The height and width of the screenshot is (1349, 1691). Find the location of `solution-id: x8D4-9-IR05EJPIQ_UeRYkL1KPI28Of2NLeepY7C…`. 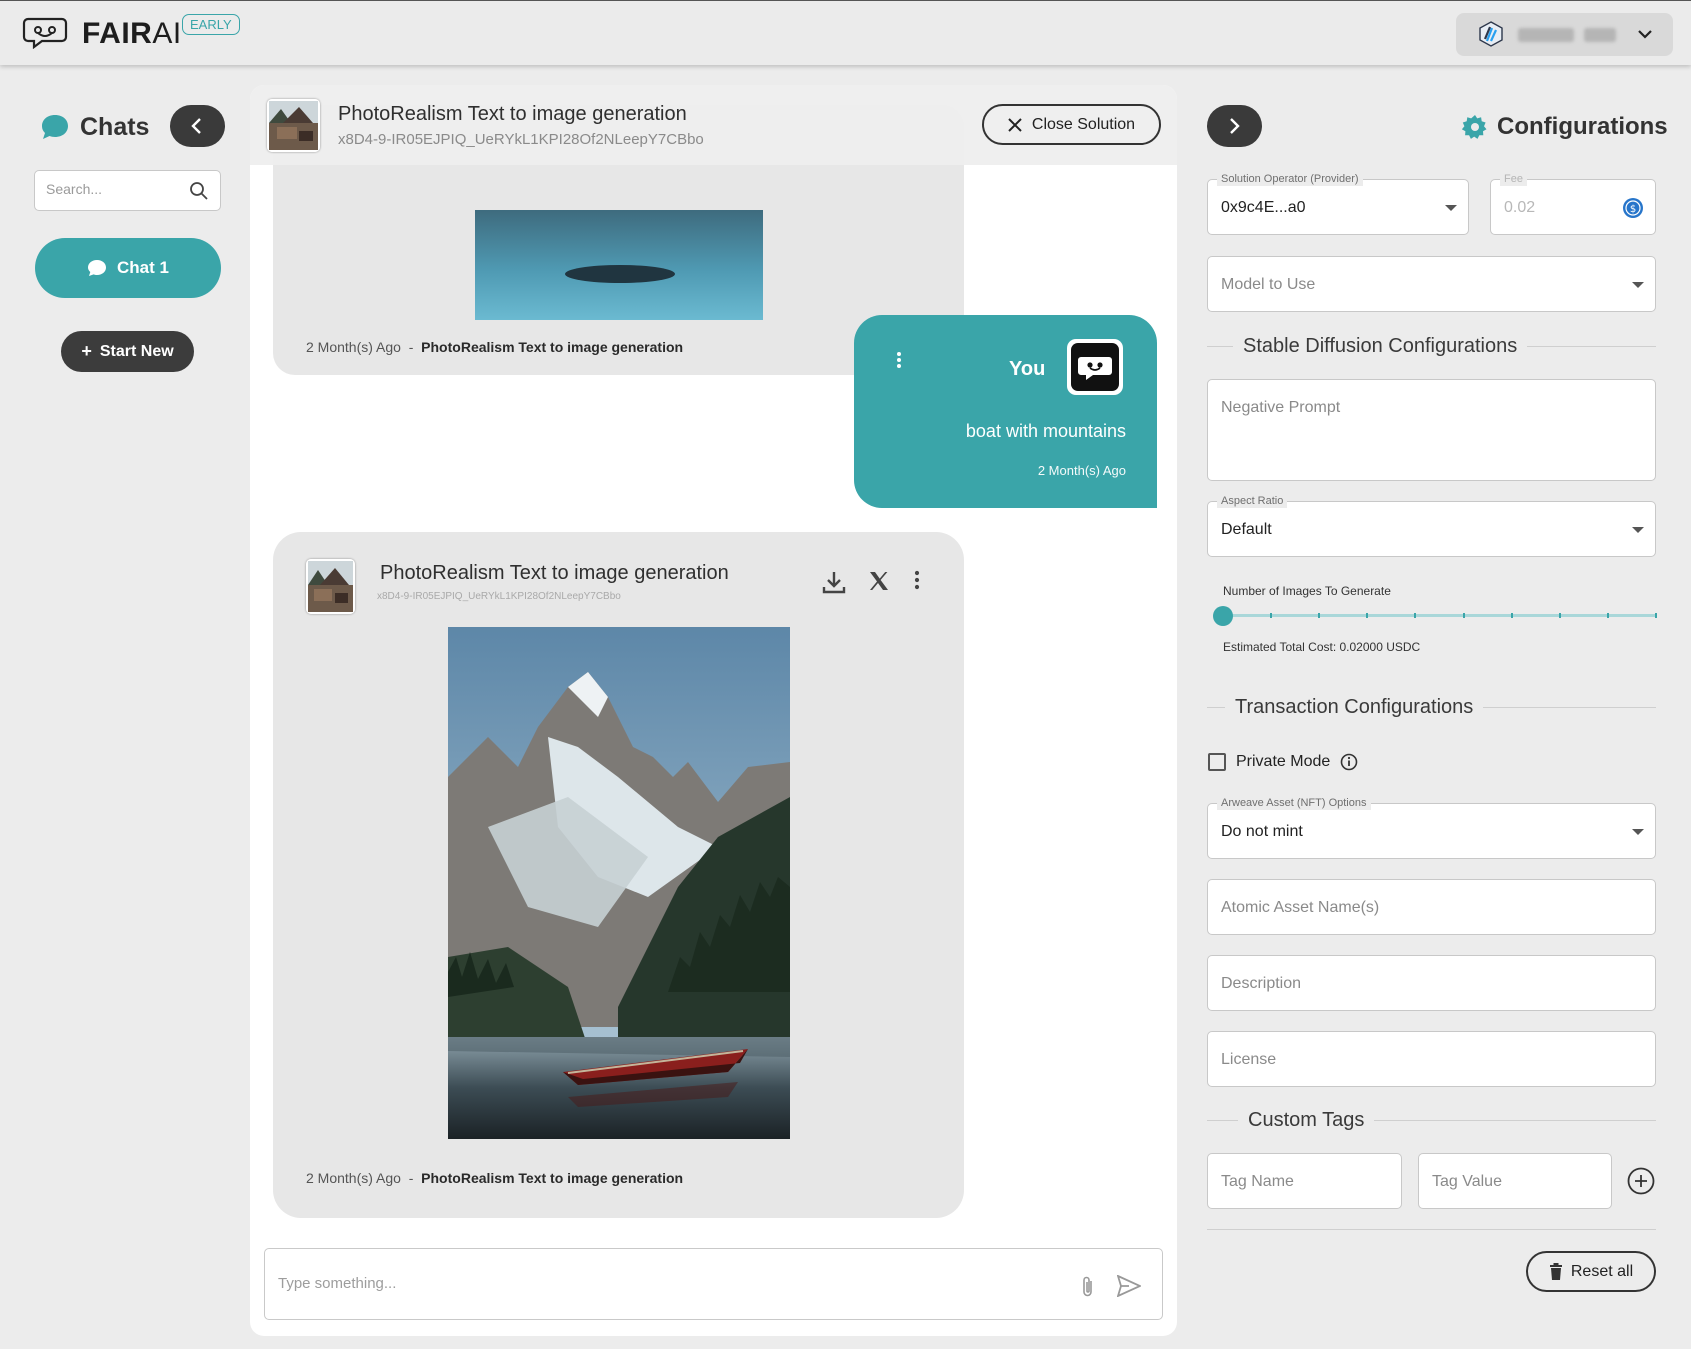

solution-id: x8D4-9-IR05EJPIQ_UeRYkL1KPI28Of2NLeepY7C… is located at coordinates (521, 139).